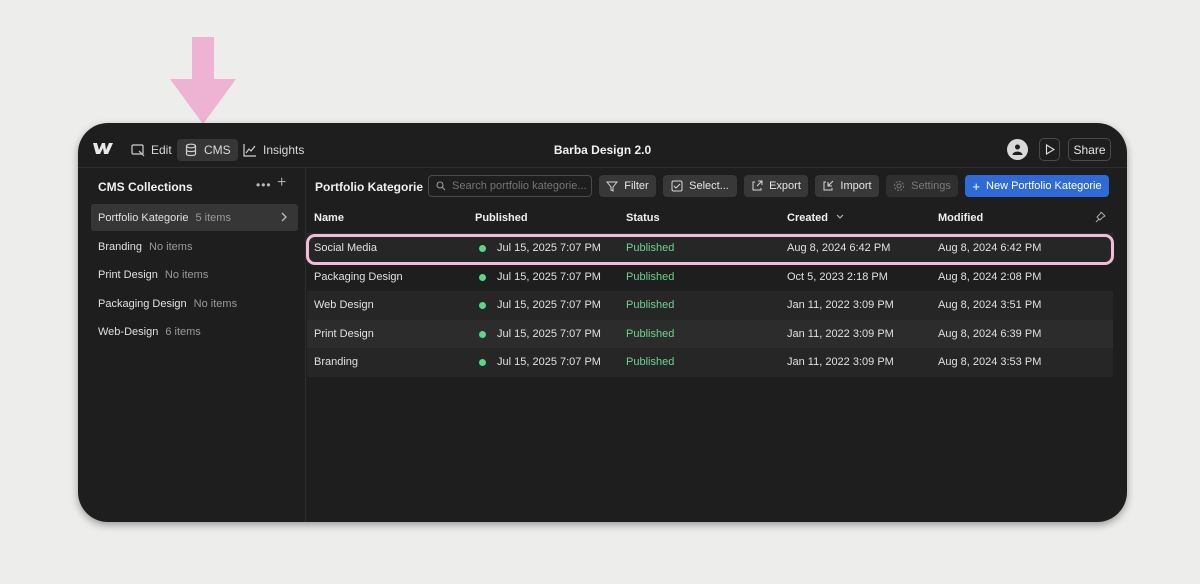 Image resolution: width=1200 pixels, height=584 pixels. Describe the element at coordinates (931, 186) in the screenshot. I see `settings-label: Settings` at that location.